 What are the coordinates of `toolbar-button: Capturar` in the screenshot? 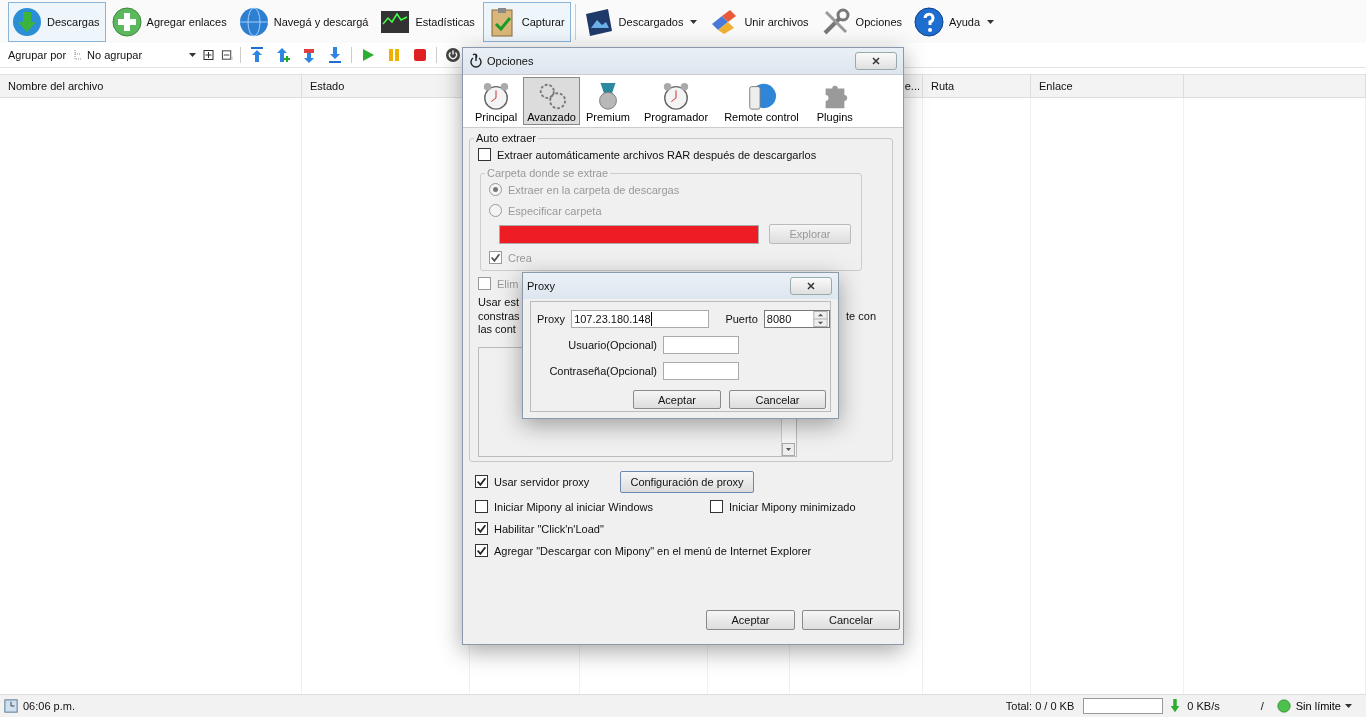 It's located at (526, 21).